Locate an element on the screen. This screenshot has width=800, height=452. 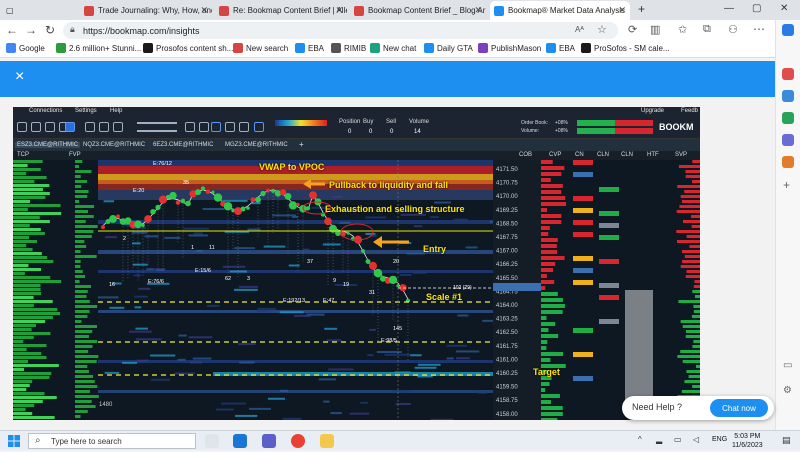
bookmark-rimib: RIMIB is located at coordinates (348, 48).